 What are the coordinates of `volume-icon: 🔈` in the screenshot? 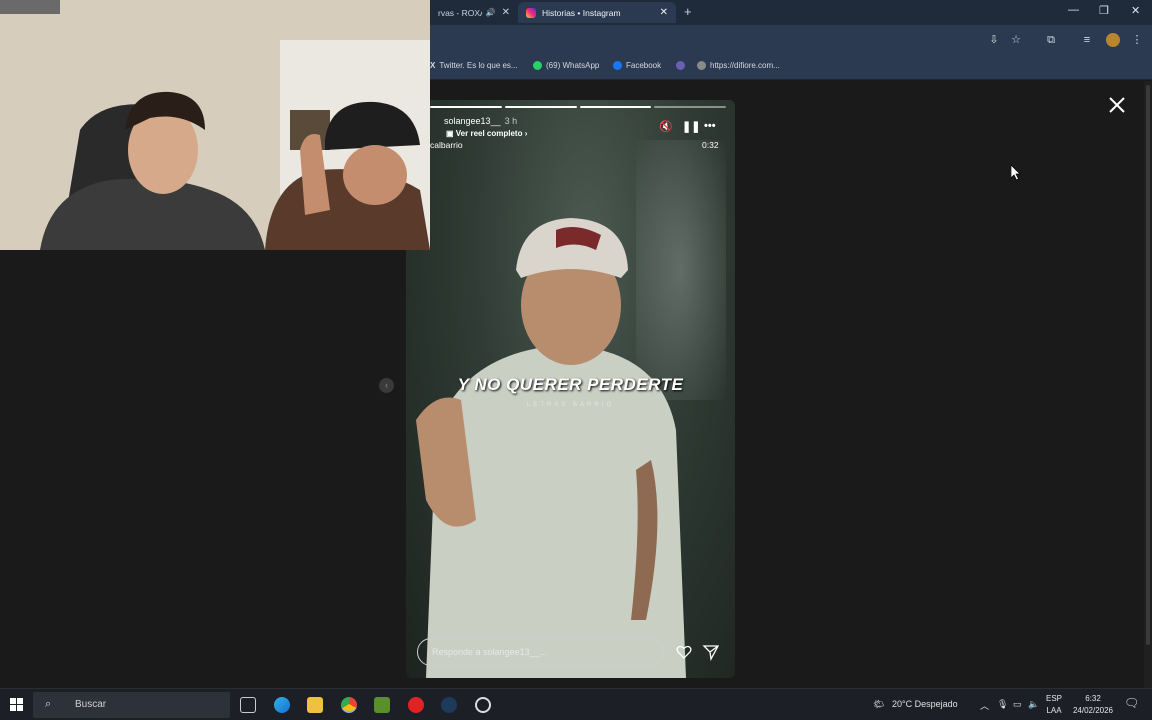 It's located at (1033, 704).